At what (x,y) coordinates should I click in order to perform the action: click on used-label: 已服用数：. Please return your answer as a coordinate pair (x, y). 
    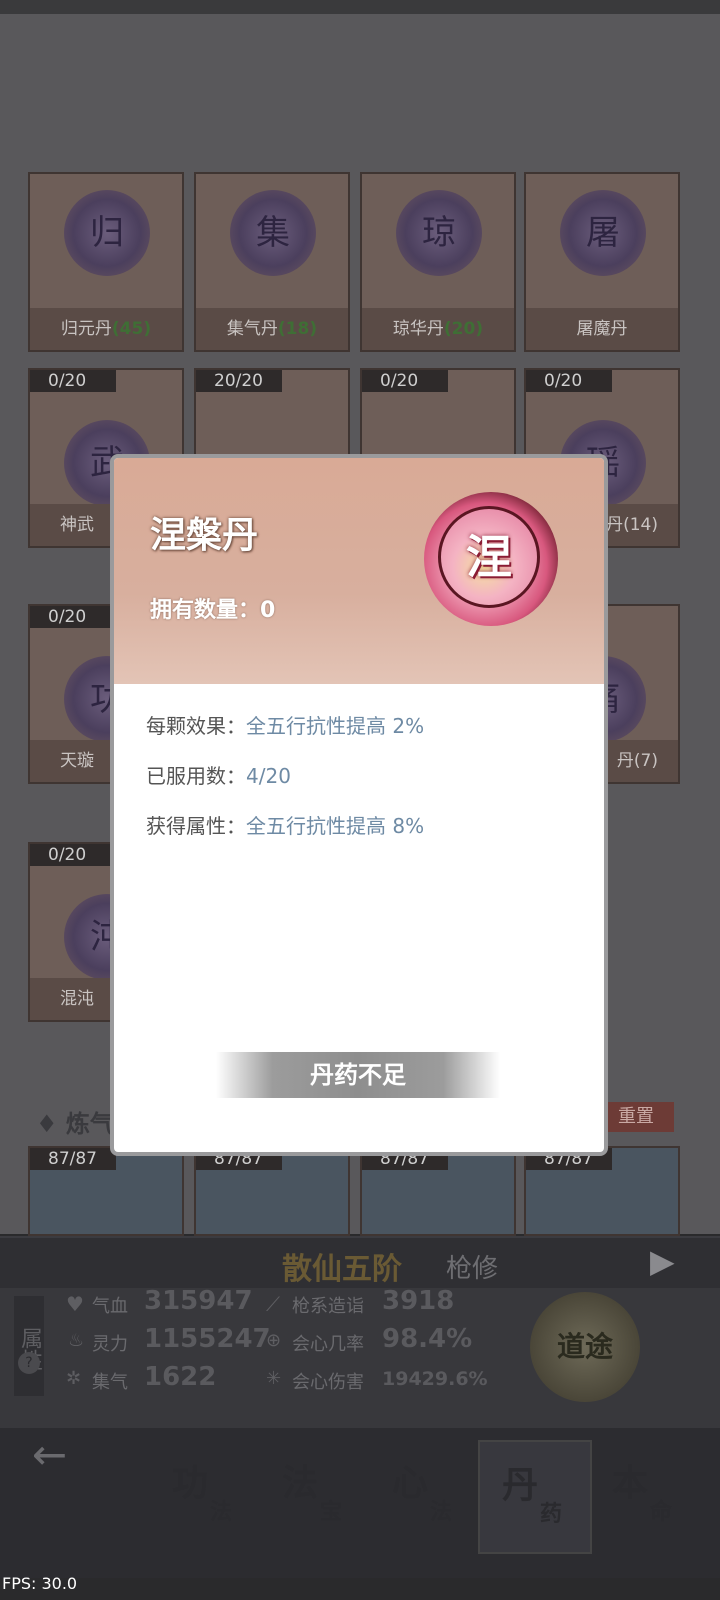
    Looking at the image, I should click on (196, 776).